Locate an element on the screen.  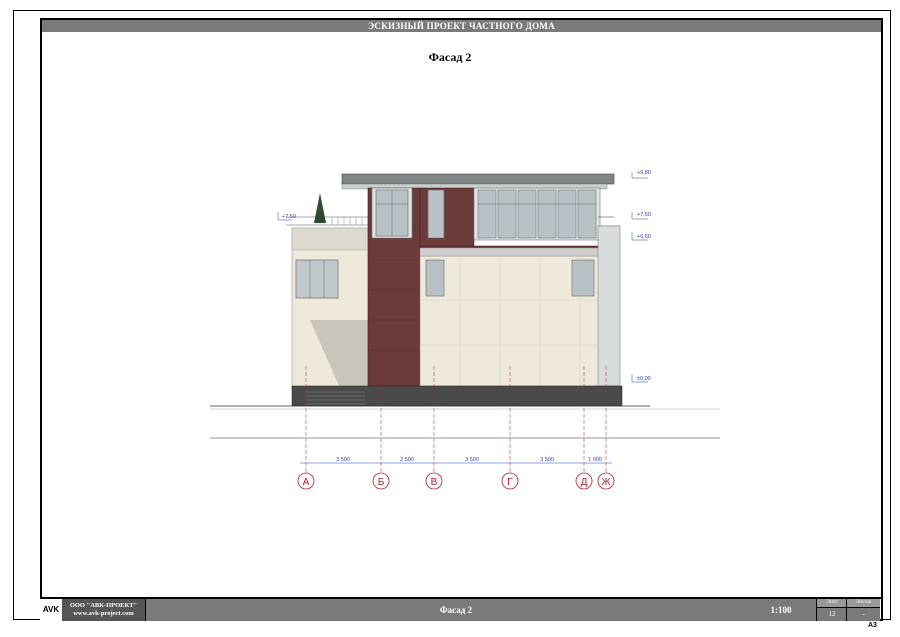
sheets-total-header: Листов is located at coordinates (863, 603).